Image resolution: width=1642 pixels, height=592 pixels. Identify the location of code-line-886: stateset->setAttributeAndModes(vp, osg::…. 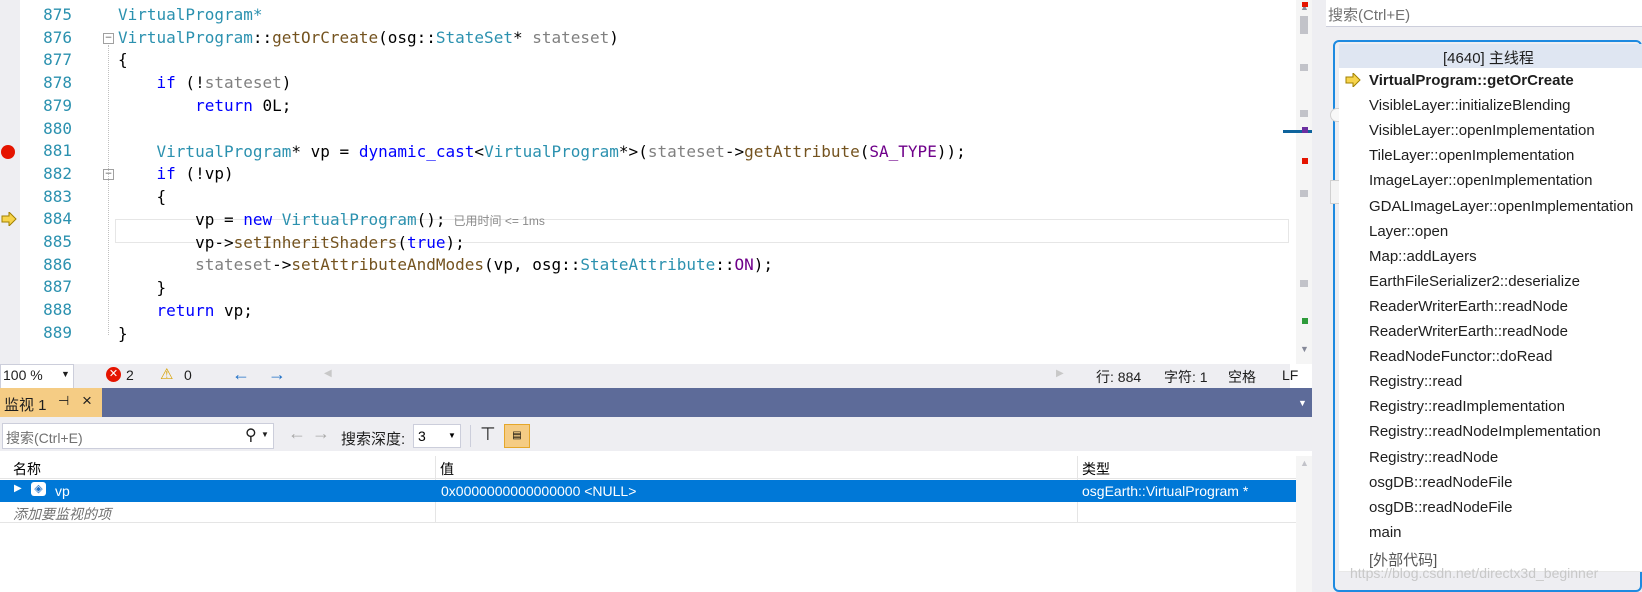
(445, 265).